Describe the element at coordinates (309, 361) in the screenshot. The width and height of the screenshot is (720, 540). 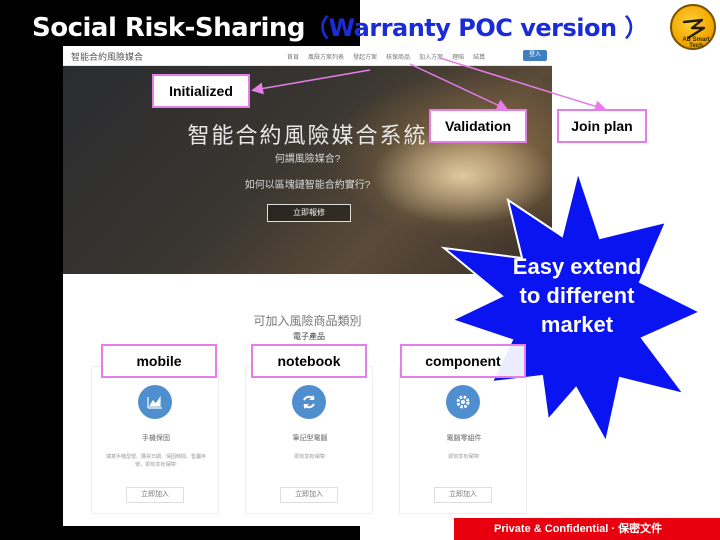
I see `callout-notebook: notebook` at that location.